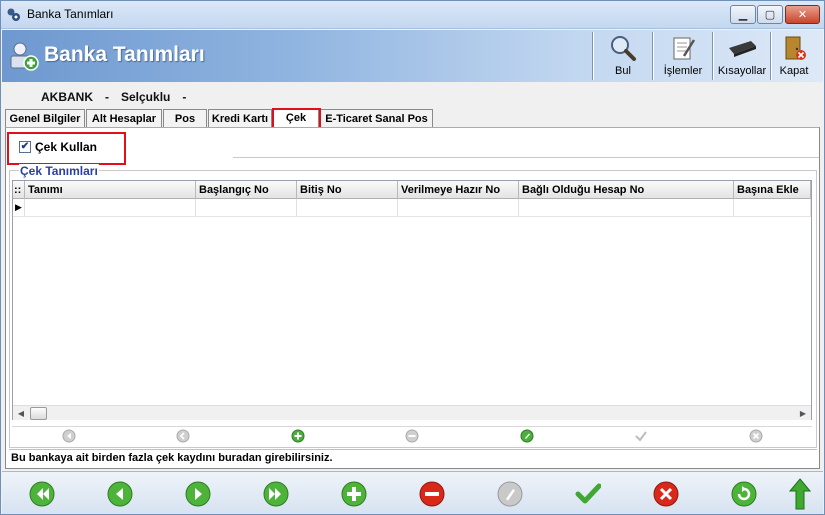 The height and width of the screenshot is (515, 825). Describe the element at coordinates (19, 208) in the screenshot. I see `row-indicator: ▶` at that location.